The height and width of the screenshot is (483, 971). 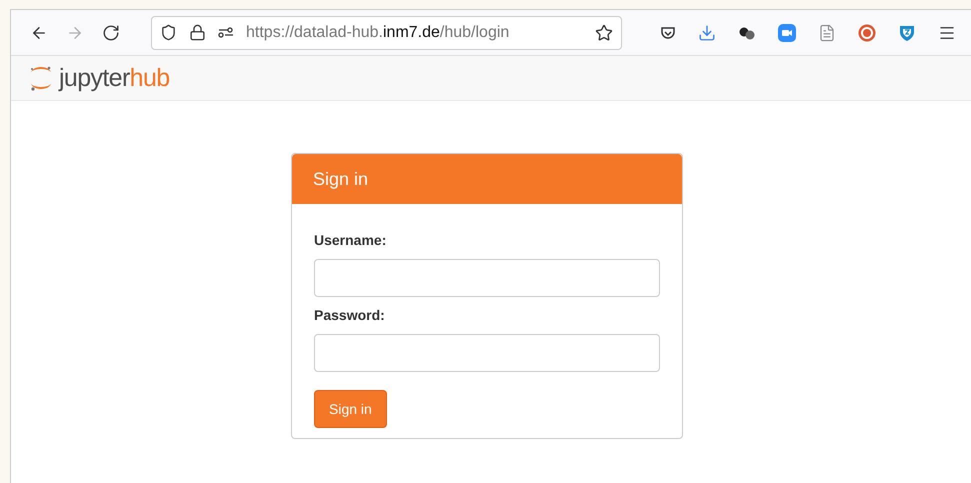 What do you see at coordinates (197, 32) in the screenshot?
I see `lock-icon` at bounding box center [197, 32].